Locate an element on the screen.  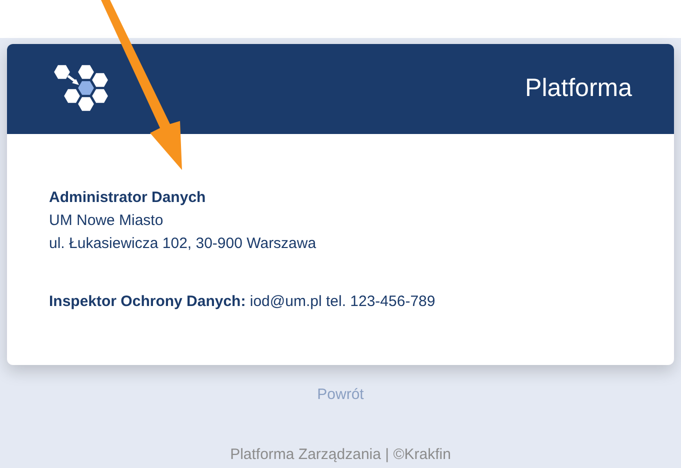
header-title: Platforma is located at coordinates (578, 88).